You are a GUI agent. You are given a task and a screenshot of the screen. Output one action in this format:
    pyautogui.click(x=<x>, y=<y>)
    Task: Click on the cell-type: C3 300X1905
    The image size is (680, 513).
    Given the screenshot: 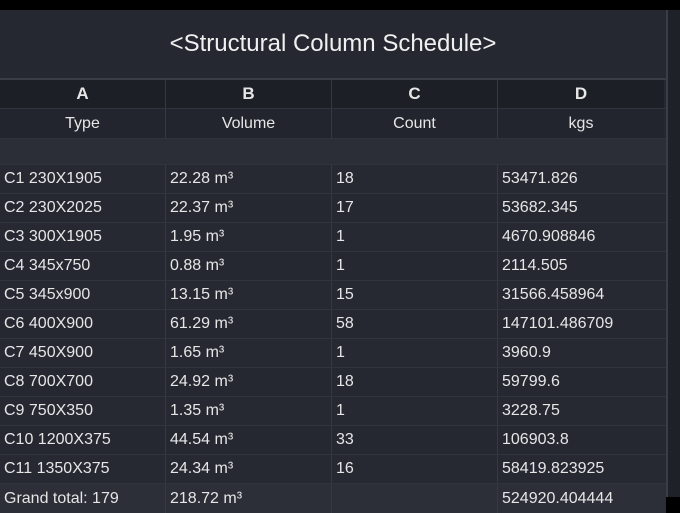 What is the action you would take?
    pyautogui.click(x=83, y=237)
    